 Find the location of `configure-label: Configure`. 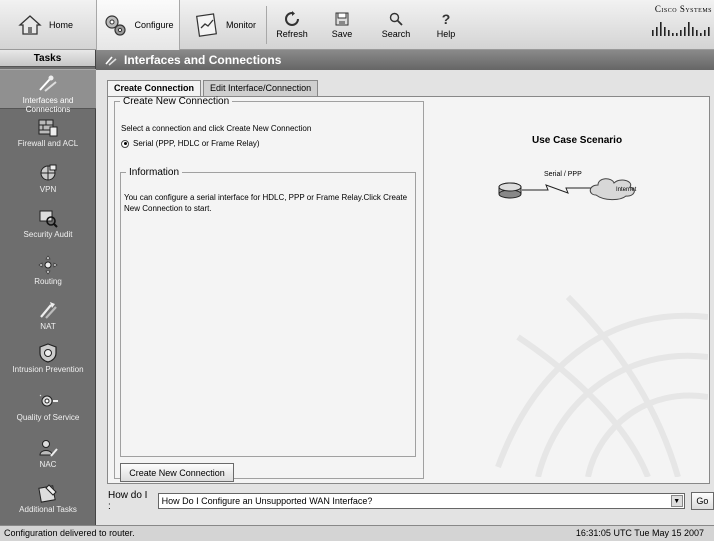

configure-label: Configure is located at coordinates (154, 25).